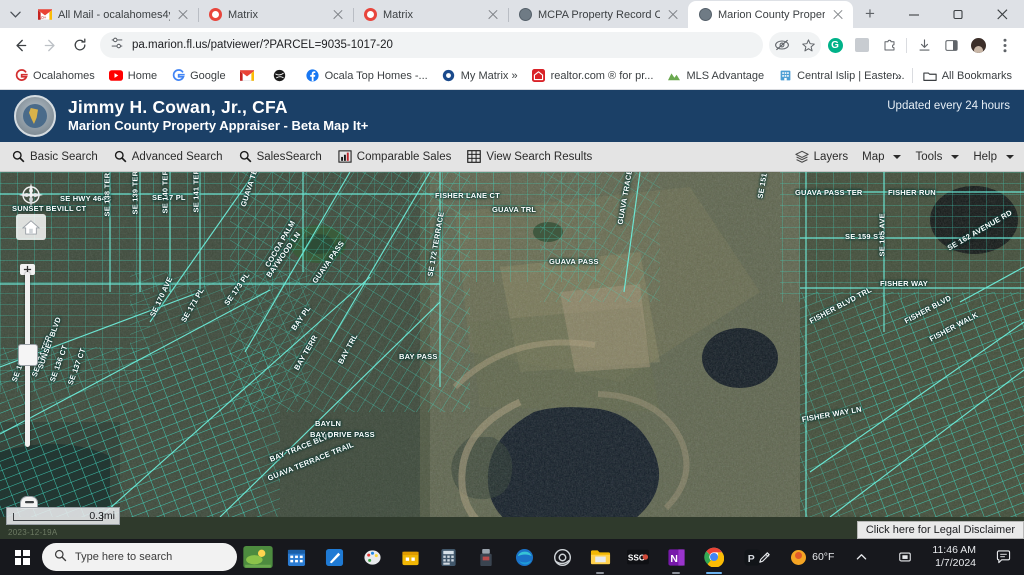 This screenshot has height=575, width=1024. I want to click on bookmark-label: Home, so click(142, 75).